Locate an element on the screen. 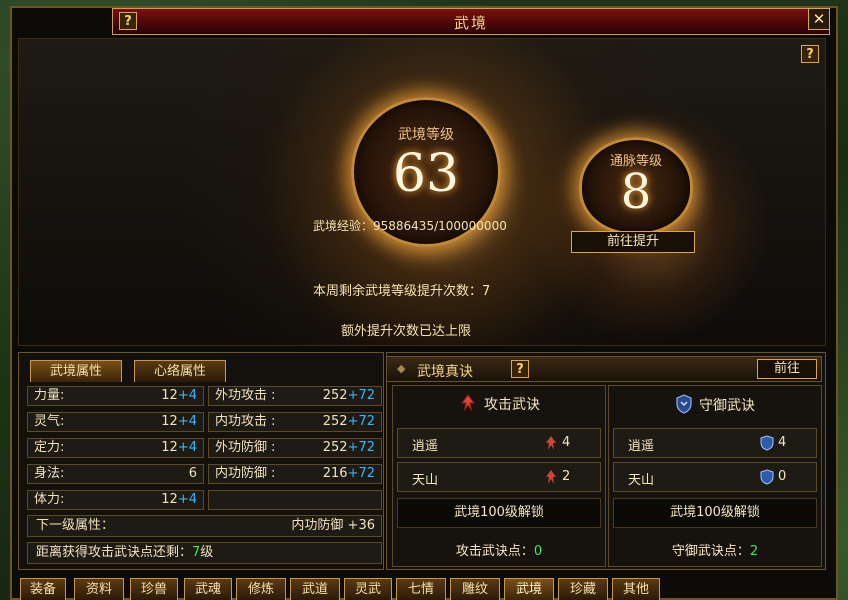  tongmai-level-orb: 通脉等级 8 is located at coordinates (636, 186).